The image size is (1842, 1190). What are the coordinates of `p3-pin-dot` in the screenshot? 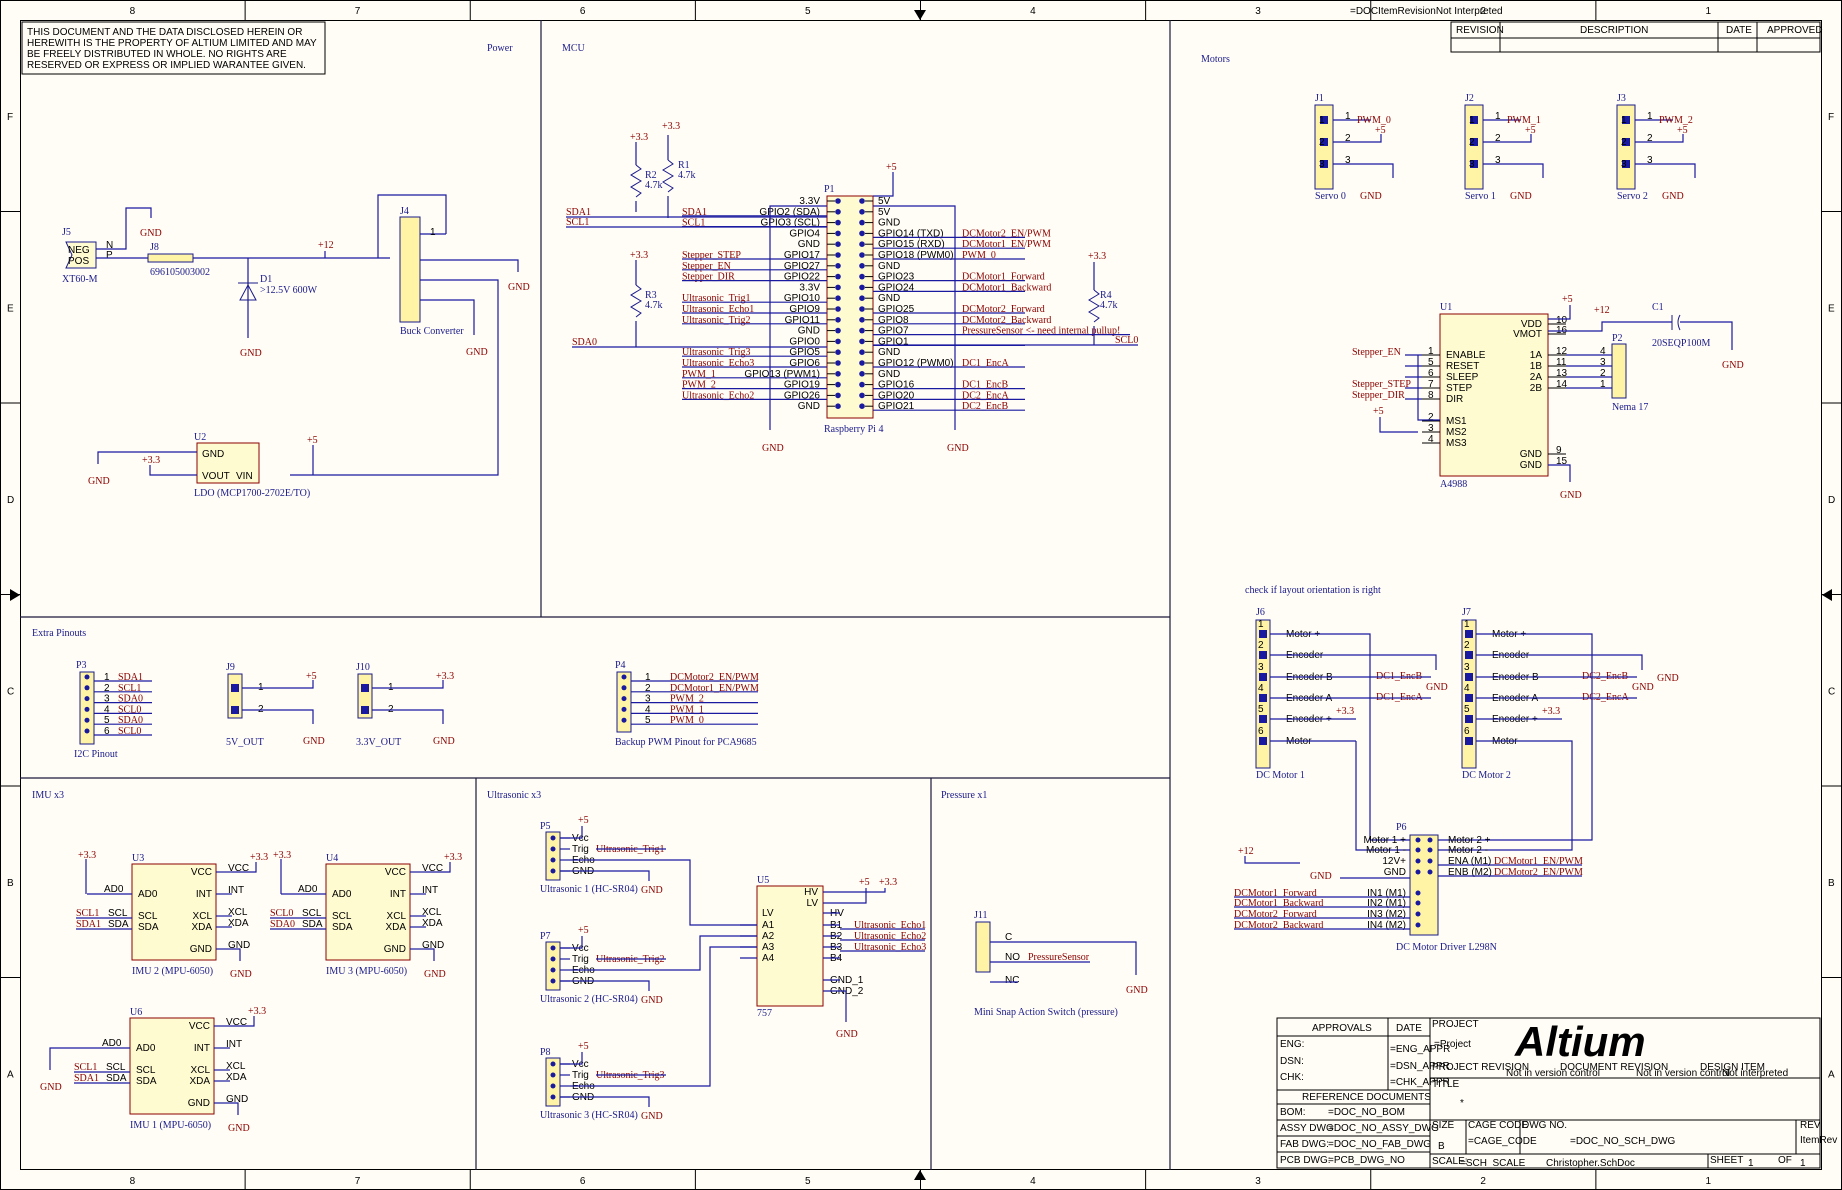 It's located at (87, 677).